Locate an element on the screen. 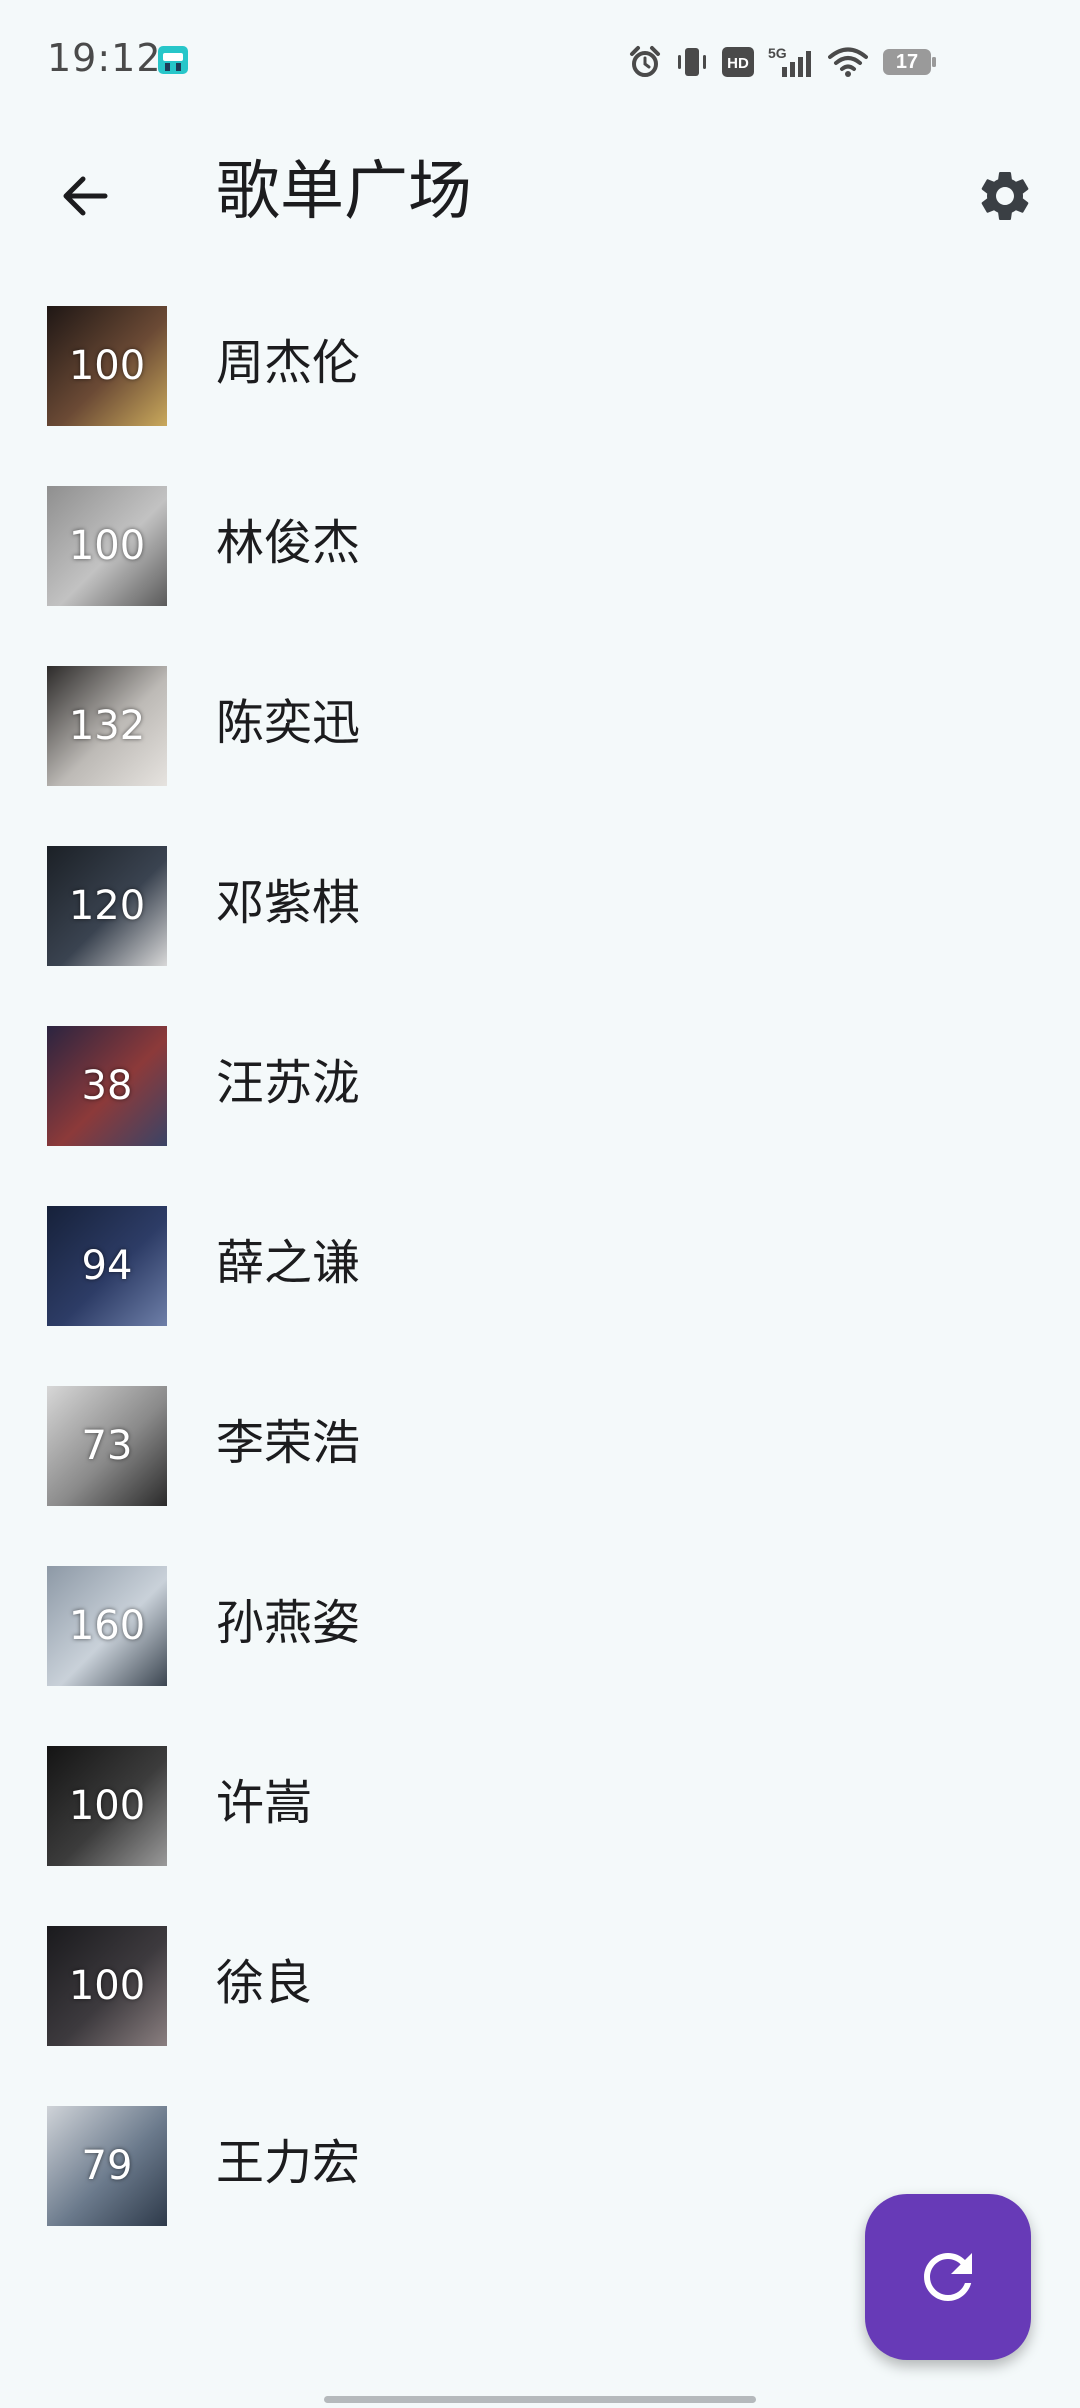 Image resolution: width=1080 pixels, height=2408 pixels. list-item: 120 邓紫棋 is located at coordinates (540, 930).